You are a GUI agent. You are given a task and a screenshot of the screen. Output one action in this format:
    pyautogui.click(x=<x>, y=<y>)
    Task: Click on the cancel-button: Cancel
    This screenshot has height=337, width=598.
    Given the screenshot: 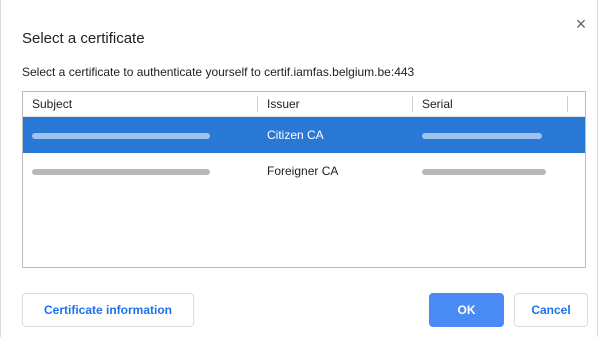 What is the action you would take?
    pyautogui.click(x=551, y=310)
    